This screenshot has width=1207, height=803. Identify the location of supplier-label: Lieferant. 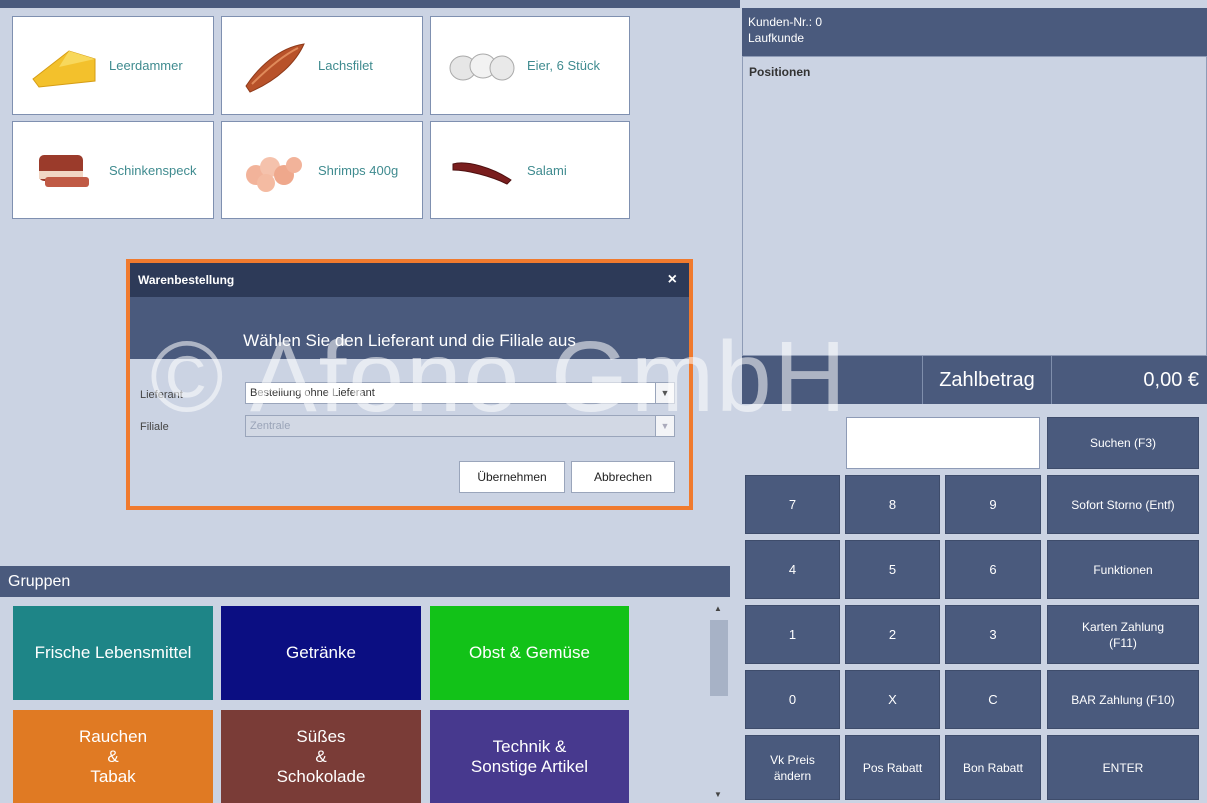
(161, 395).